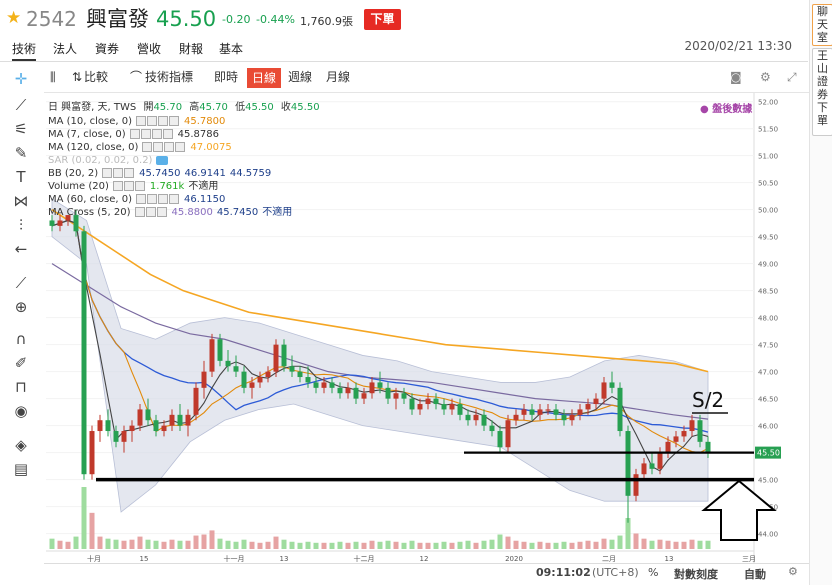 The width and height of the screenshot is (832, 585). What do you see at coordinates (792, 77) in the screenshot?
I see `fullscreen-icon: ⤢` at bounding box center [792, 77].